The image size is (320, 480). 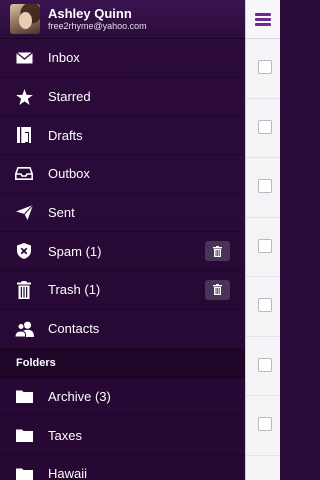 I want to click on menu-item-starred: Starred, so click(x=122, y=97).